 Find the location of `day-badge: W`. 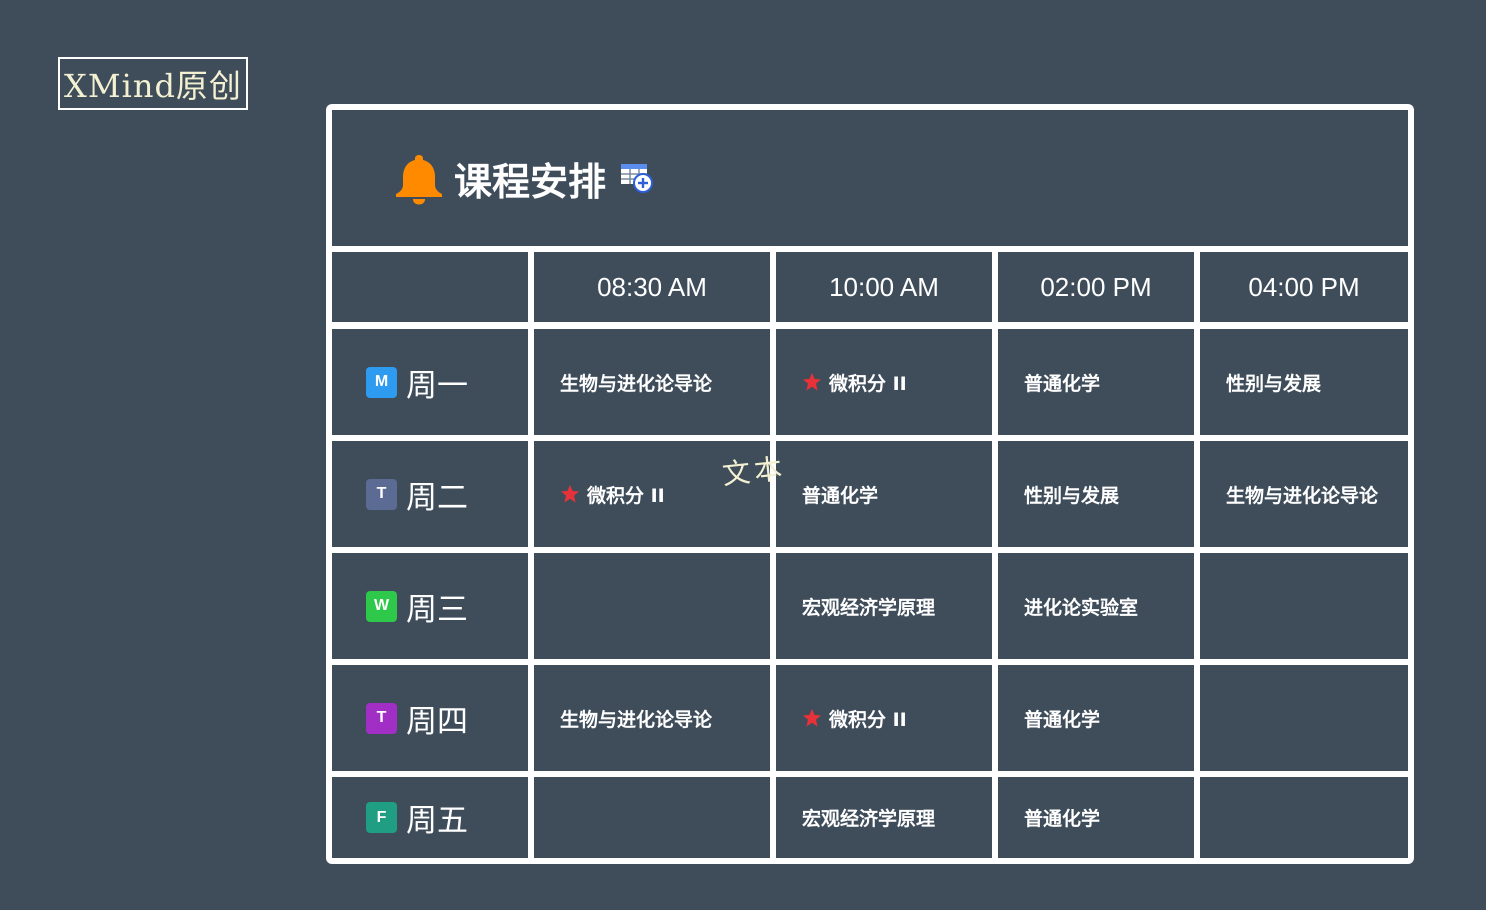

day-badge: W is located at coordinates (381, 606).